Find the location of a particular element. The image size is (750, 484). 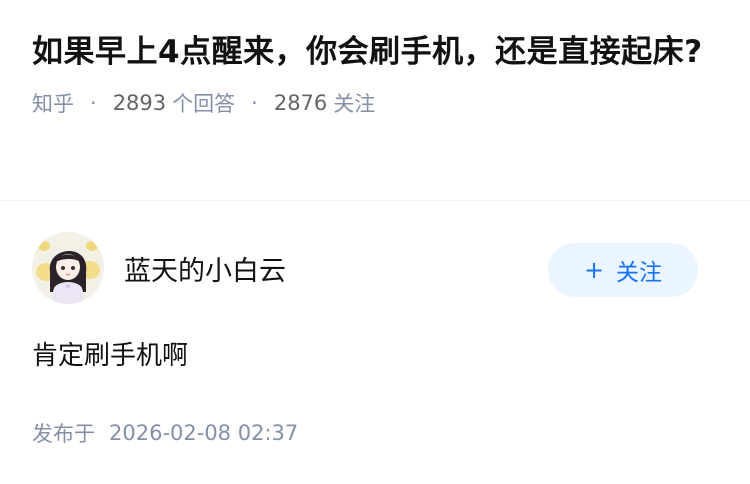

followers-label: 关注 is located at coordinates (354, 104).